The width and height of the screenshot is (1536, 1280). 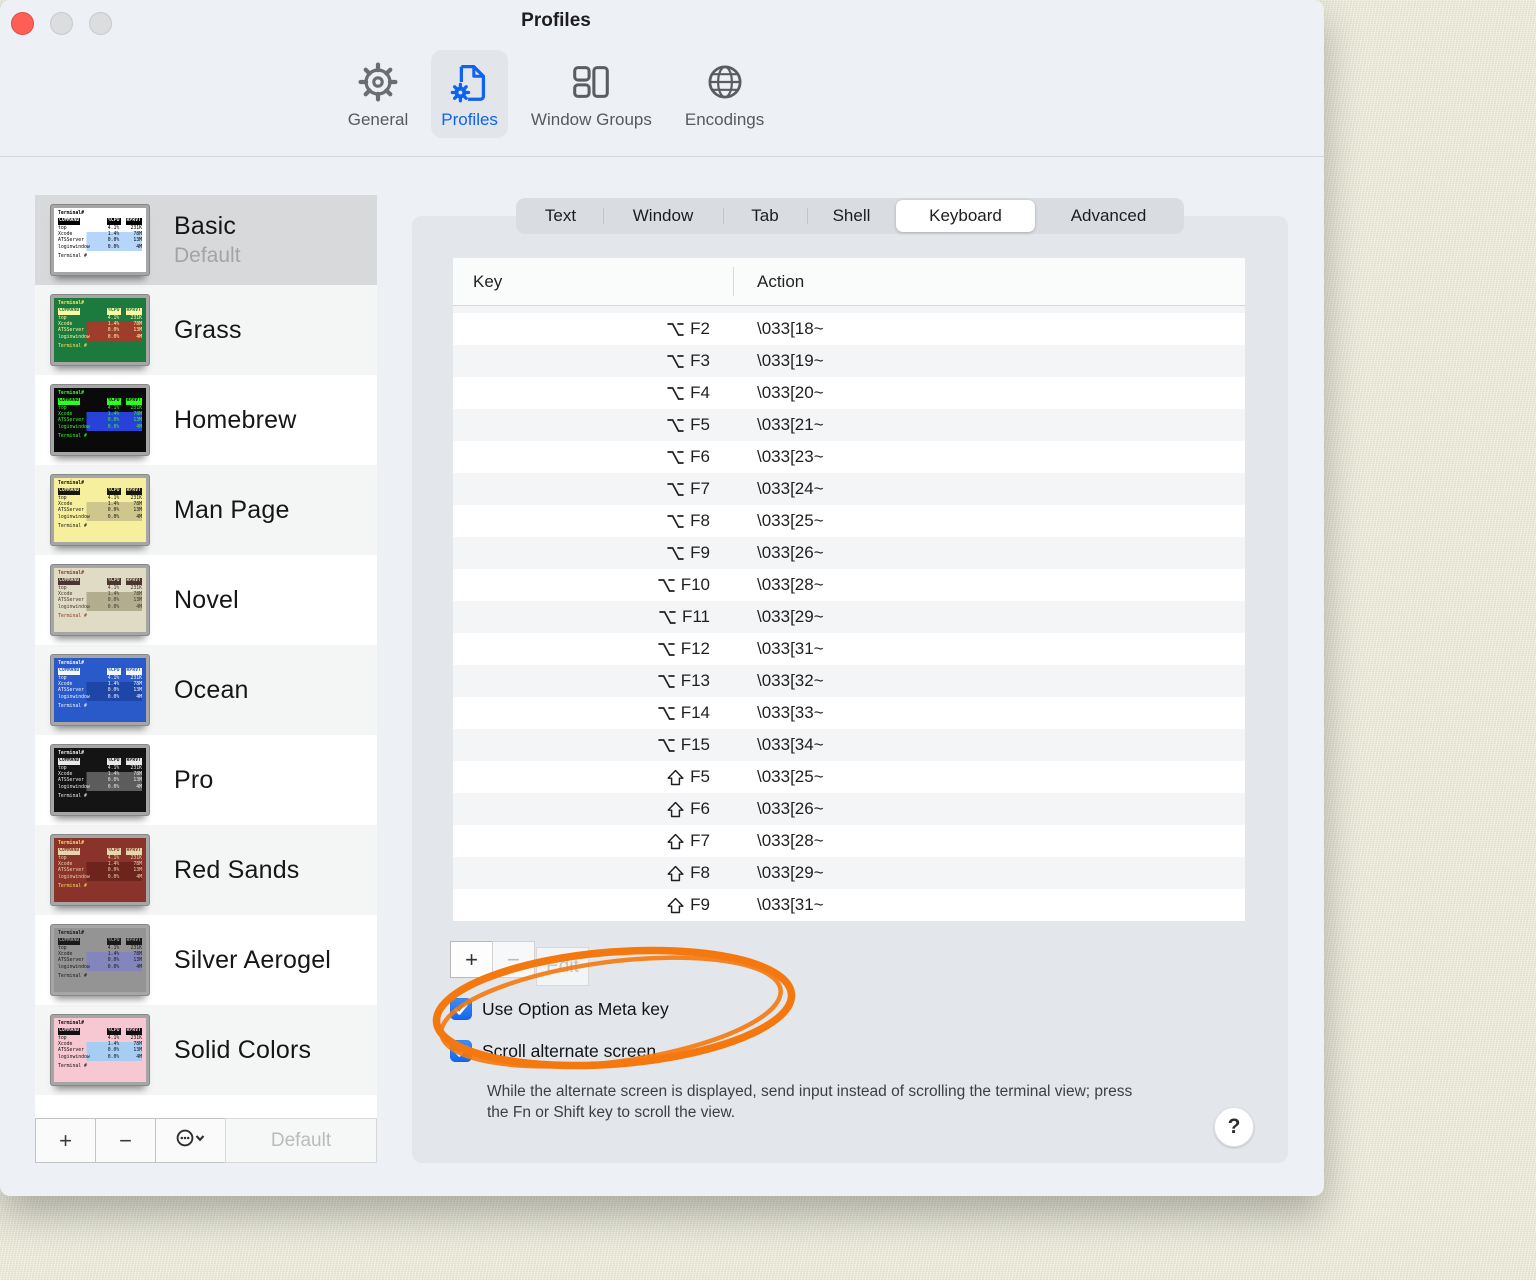 I want to click on remove-key-button: −, so click(x=513, y=959).